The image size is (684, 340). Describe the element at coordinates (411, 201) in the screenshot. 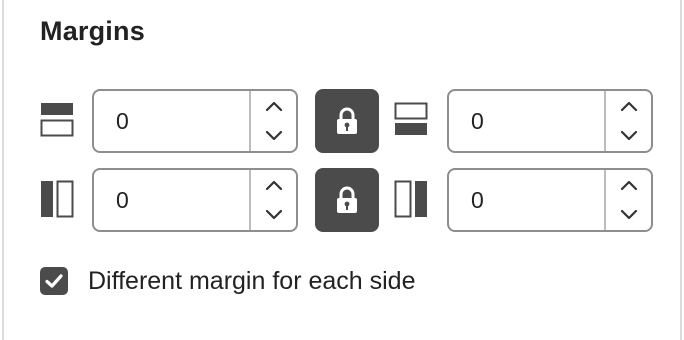

I see `margin-right-icon` at that location.